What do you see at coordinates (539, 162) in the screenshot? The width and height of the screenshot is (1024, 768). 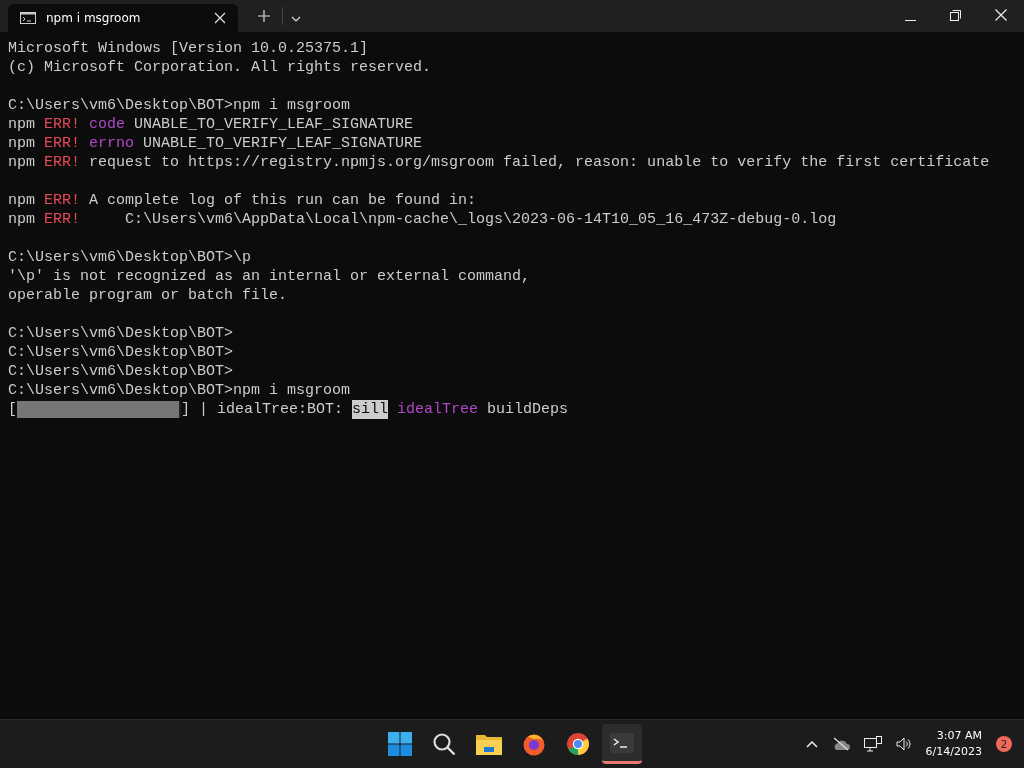 I see `terminal-text: request to https://registry.npmjs.org/msgroom failed, reason: unable to verify the first certificate` at bounding box center [539, 162].